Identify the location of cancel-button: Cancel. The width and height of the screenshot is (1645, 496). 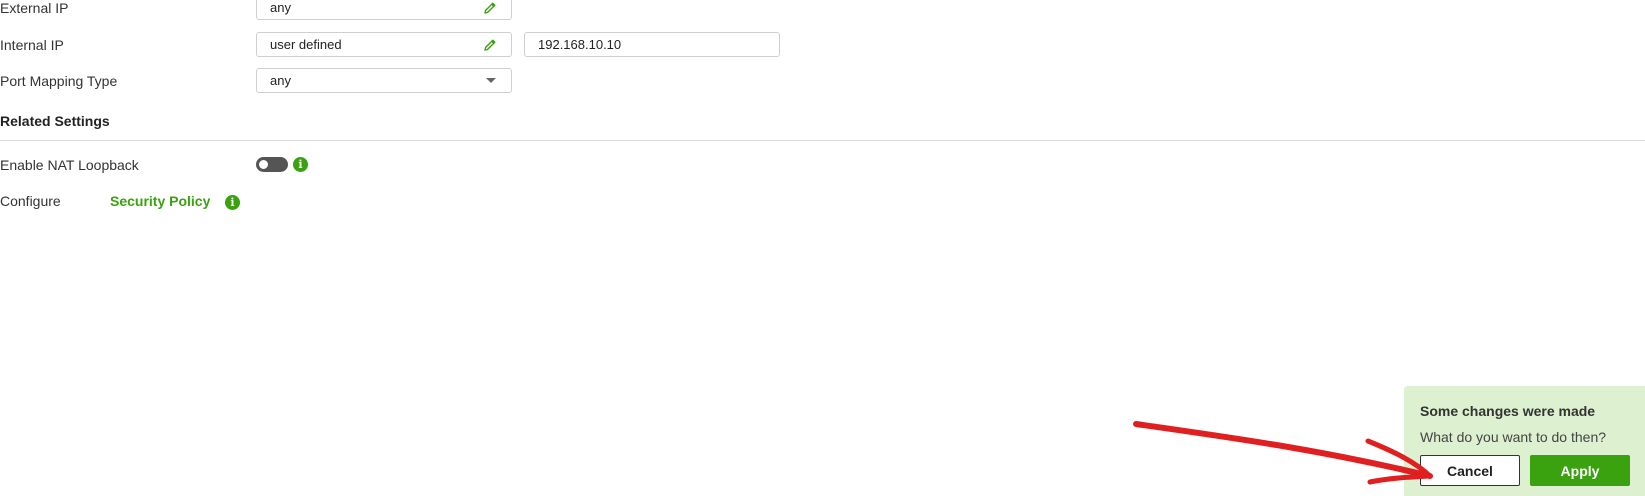
(1470, 470).